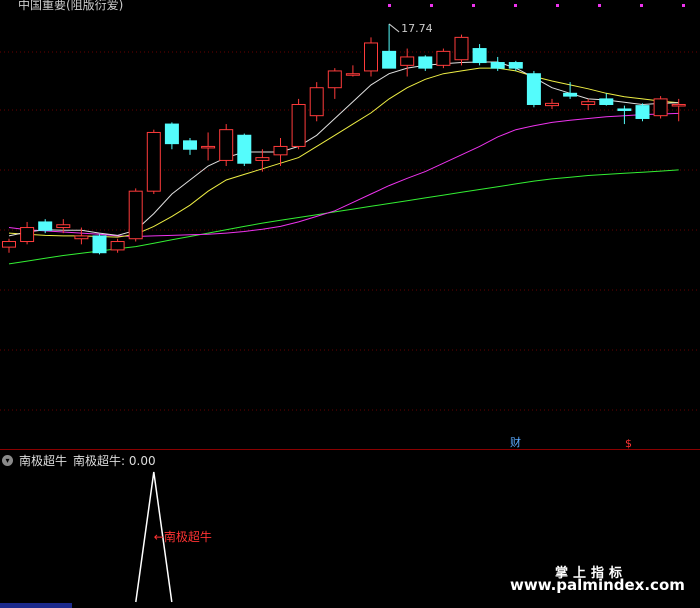  I want to click on finance-marker: 财, so click(515, 442).